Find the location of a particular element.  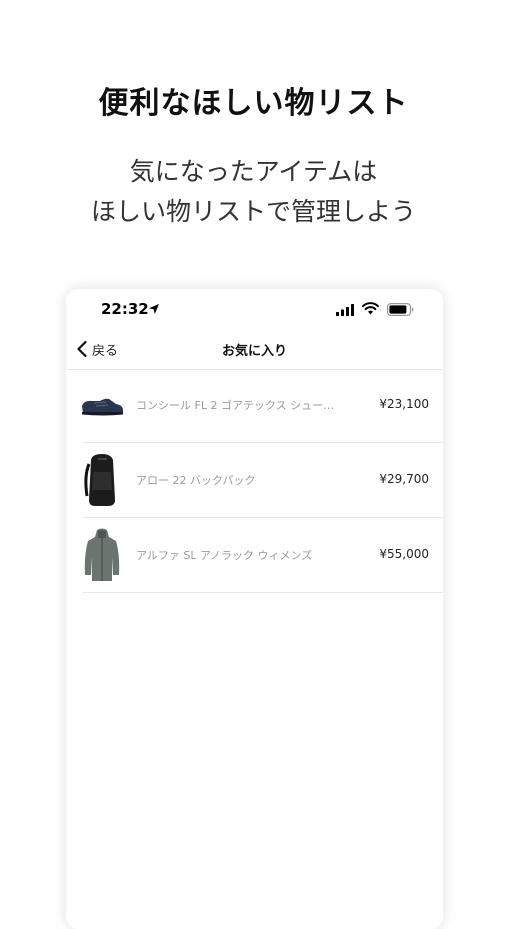

list-item: アロー 22 バックパック ¥29,700 is located at coordinates (254, 480).